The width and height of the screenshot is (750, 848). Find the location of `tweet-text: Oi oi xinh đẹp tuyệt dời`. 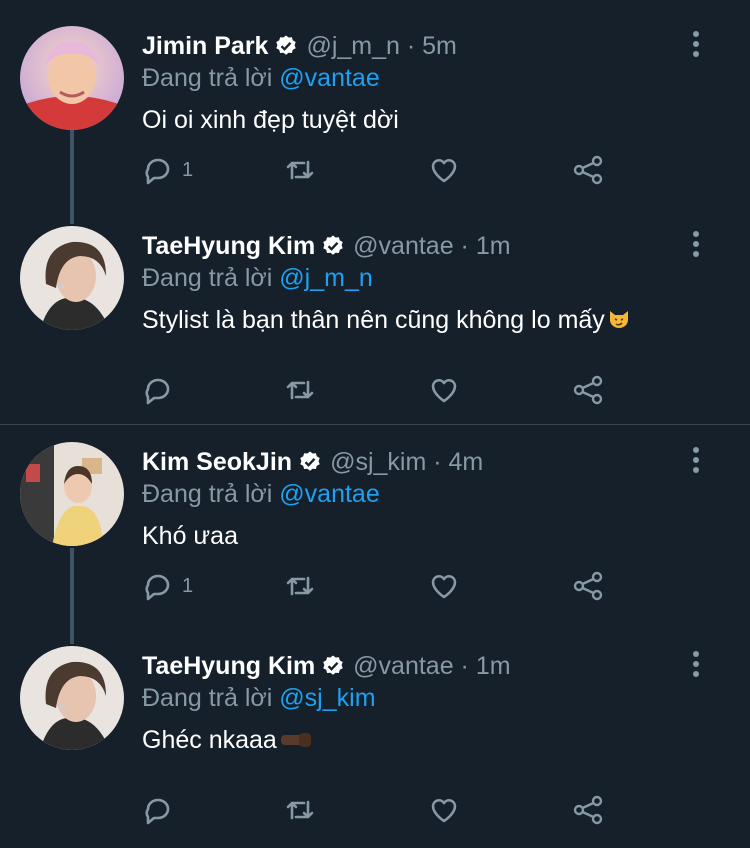

tweet-text: Oi oi xinh đẹp tuyệt dời is located at coordinates (270, 120).